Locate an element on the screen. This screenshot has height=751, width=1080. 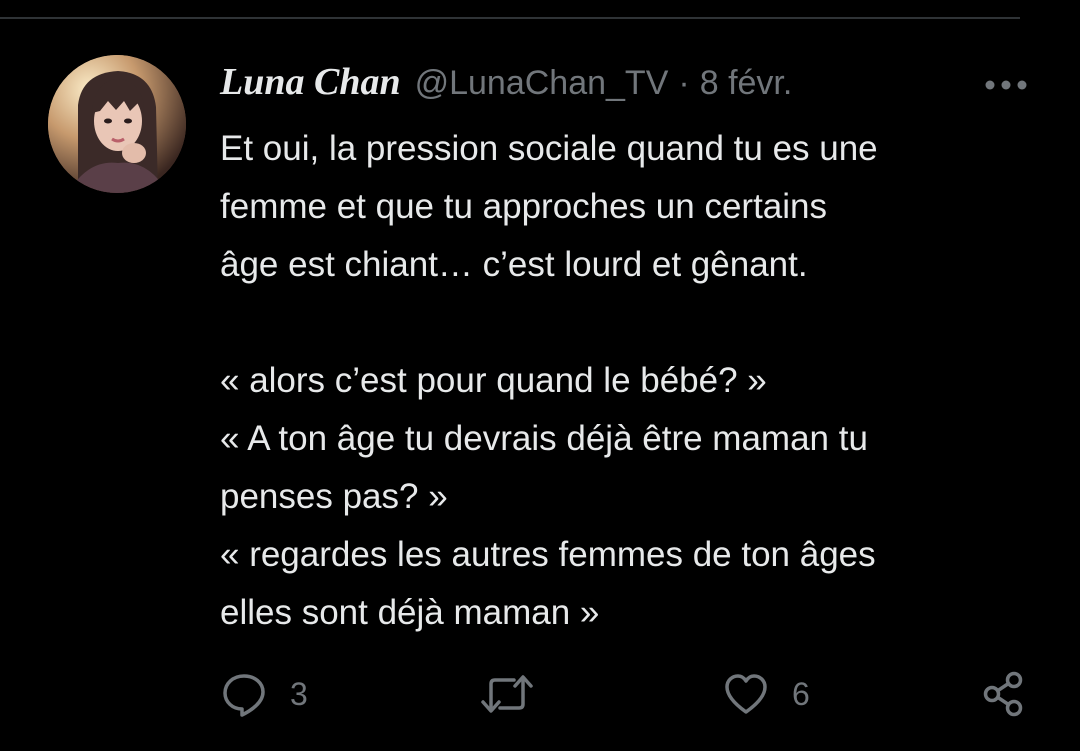
more-options-button is located at coordinates (1006, 85).